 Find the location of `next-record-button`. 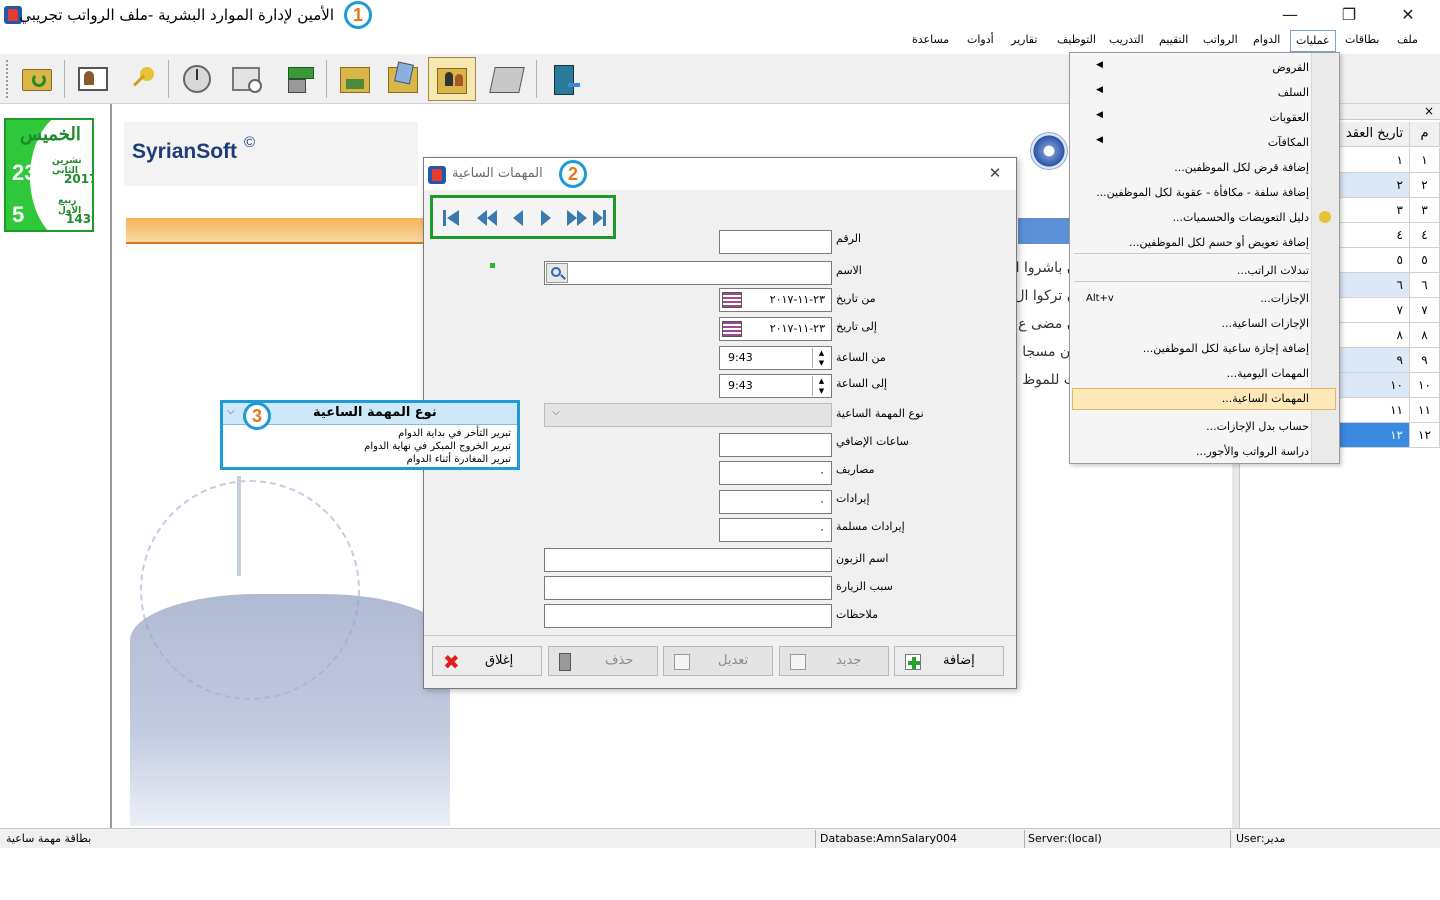

next-record-button is located at coordinates (547, 217).